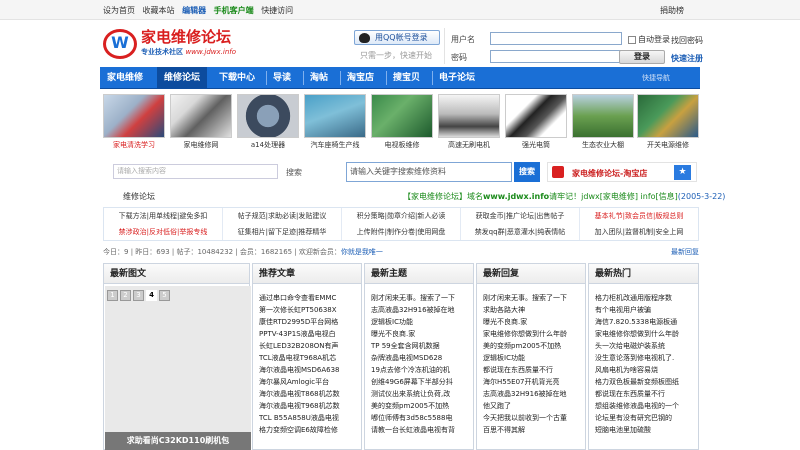 This screenshot has width=800, height=450. What do you see at coordinates (603, 123) in the screenshot?
I see `thumb-item: 生态农业大棚` at bounding box center [603, 123].